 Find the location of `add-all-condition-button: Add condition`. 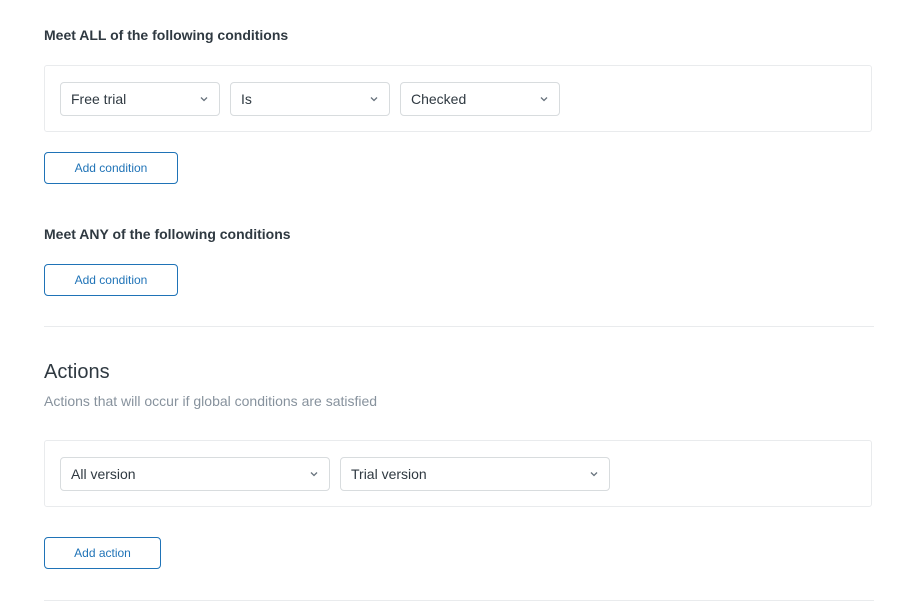

add-all-condition-button: Add condition is located at coordinates (111, 168).